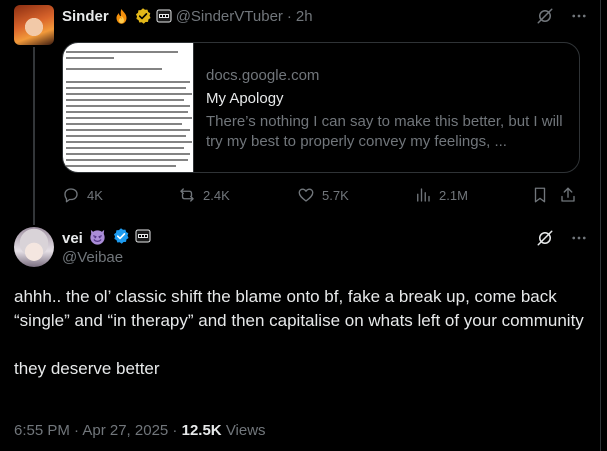 The image size is (607, 451). Describe the element at coordinates (95, 430) in the screenshot. I see `tweet-timestamp: 6:55 PM · Apr 27, 2025 ·` at that location.